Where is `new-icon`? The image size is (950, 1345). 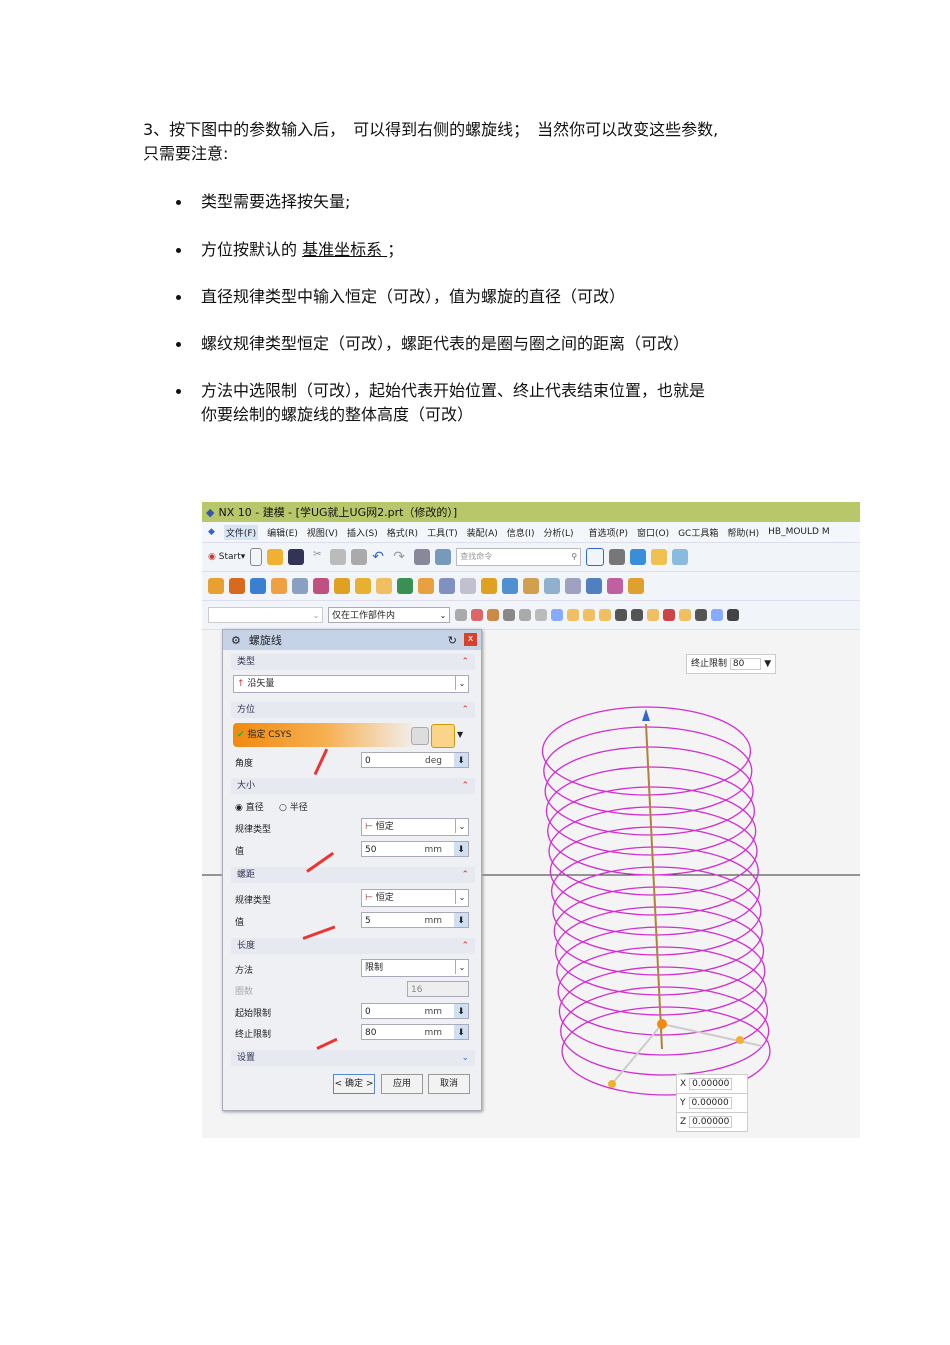 new-icon is located at coordinates (256, 557).